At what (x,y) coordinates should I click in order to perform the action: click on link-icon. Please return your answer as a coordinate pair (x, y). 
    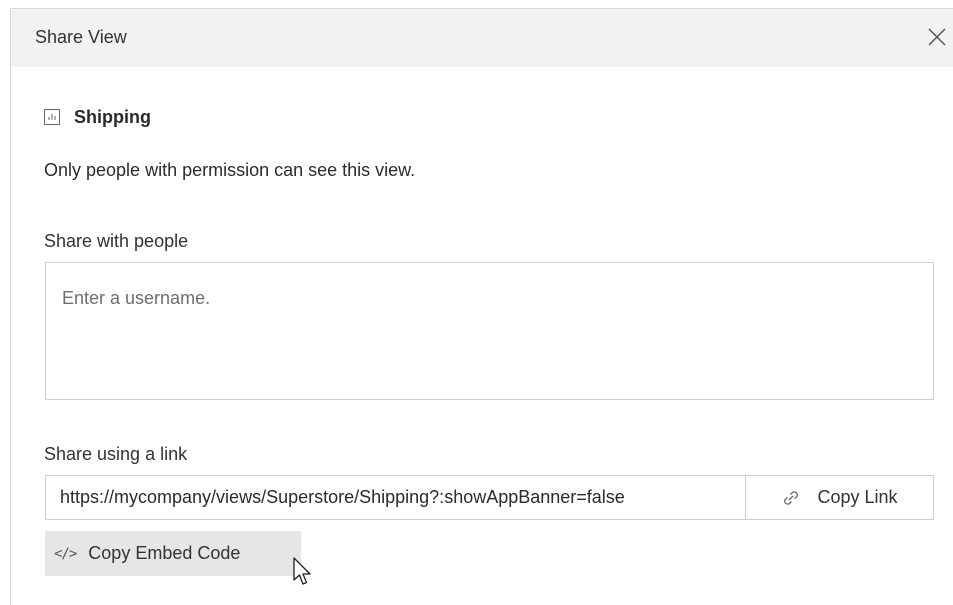
    Looking at the image, I should click on (791, 497).